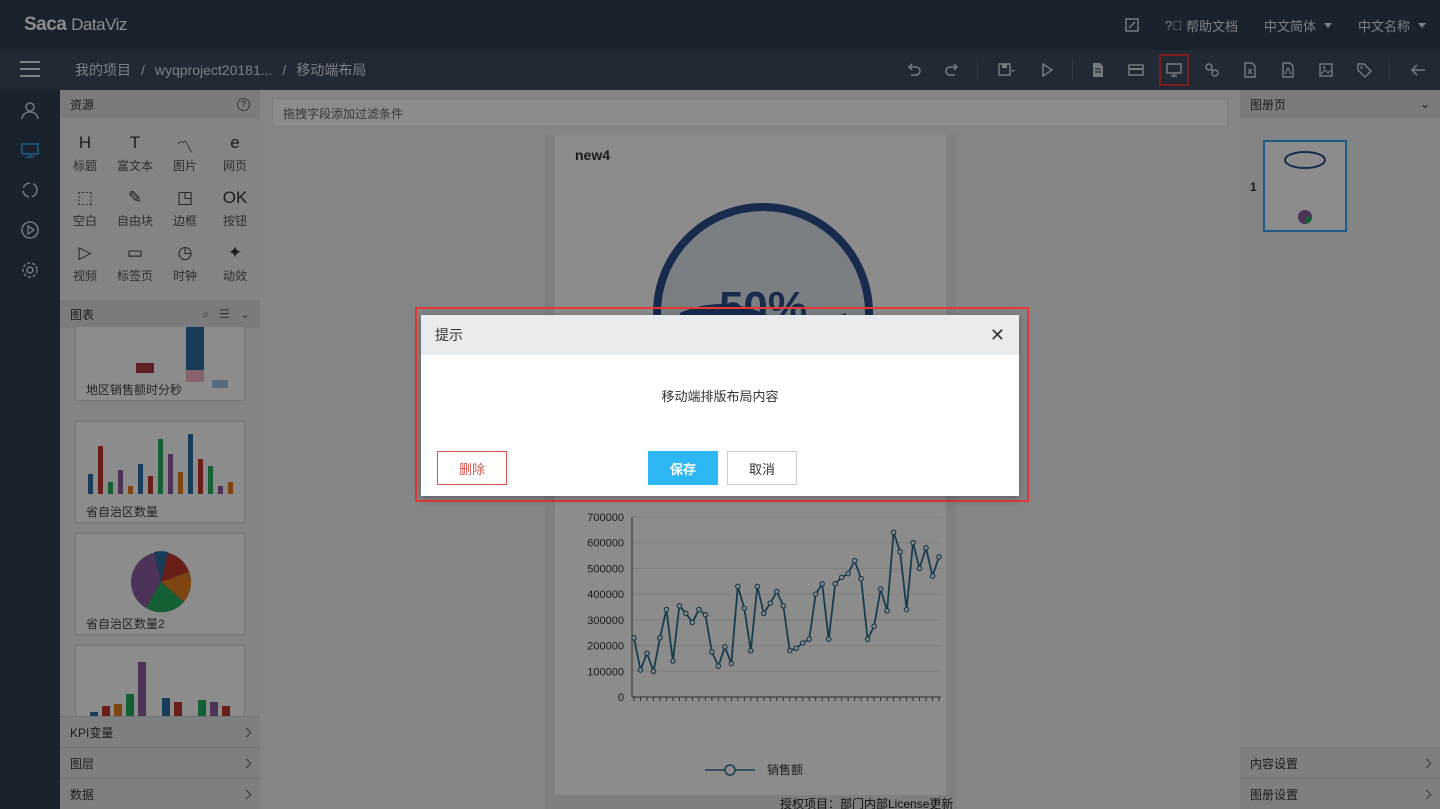  What do you see at coordinates (997, 335) in the screenshot?
I see `close-icon: ✕` at bounding box center [997, 335].